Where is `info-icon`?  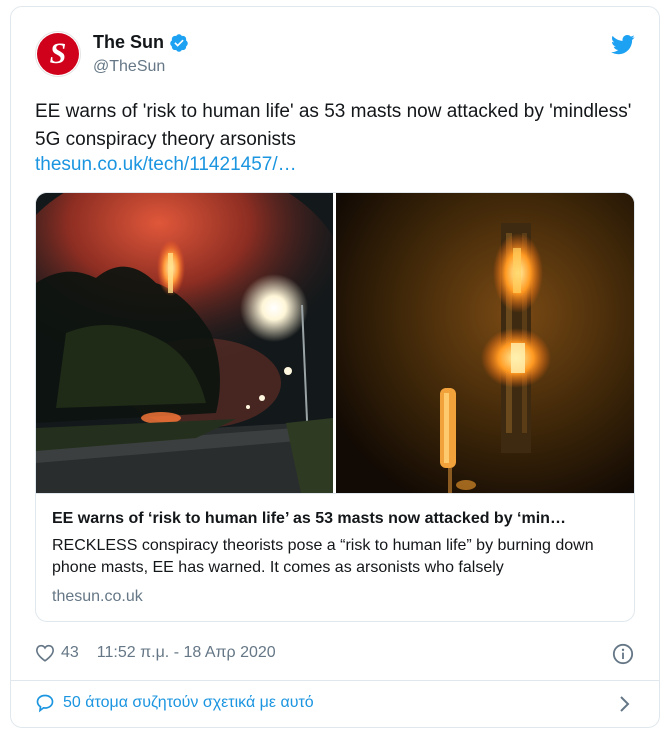 info-icon is located at coordinates (623, 654).